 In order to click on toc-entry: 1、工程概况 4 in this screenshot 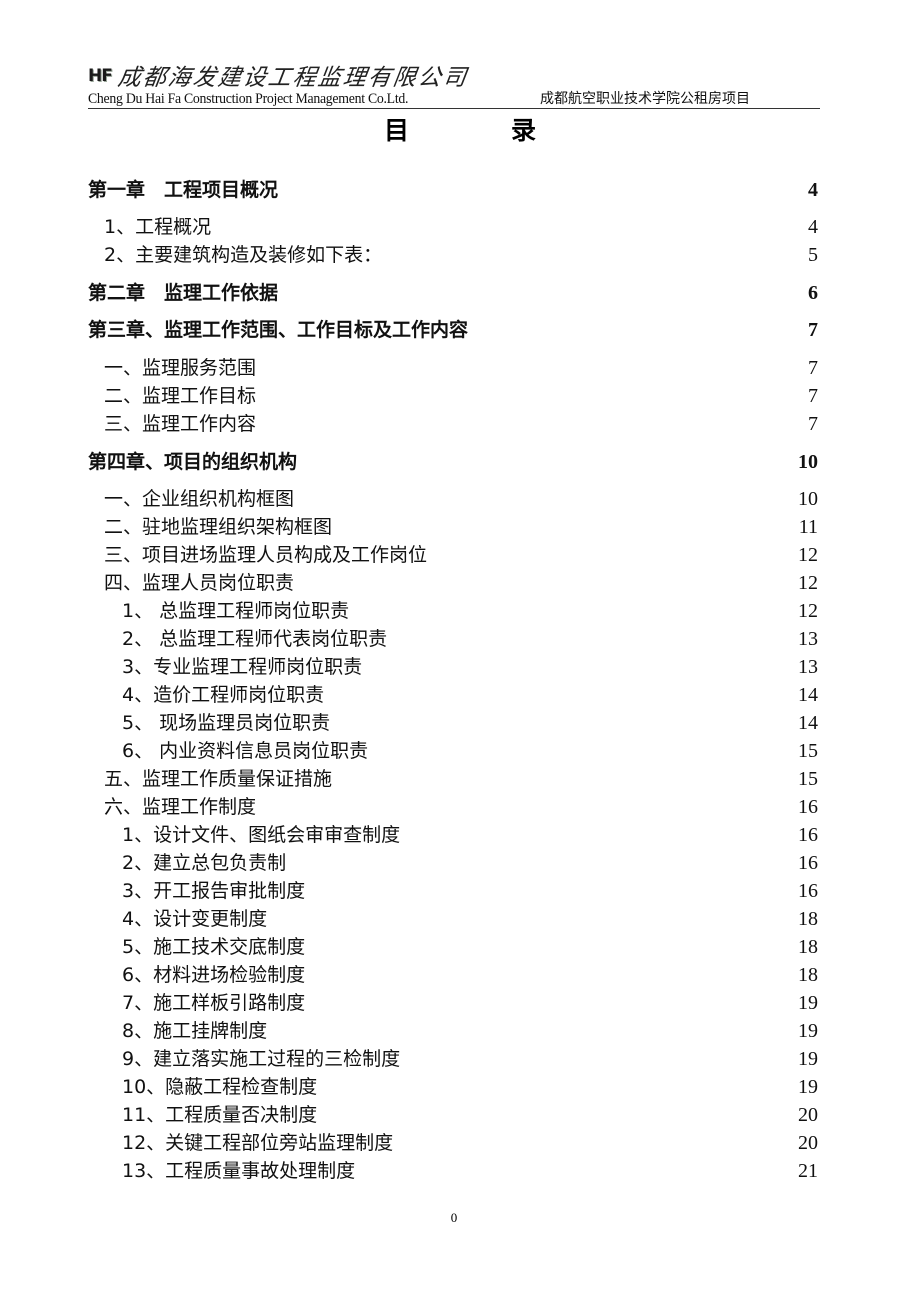, I will do `click(453, 227)`.